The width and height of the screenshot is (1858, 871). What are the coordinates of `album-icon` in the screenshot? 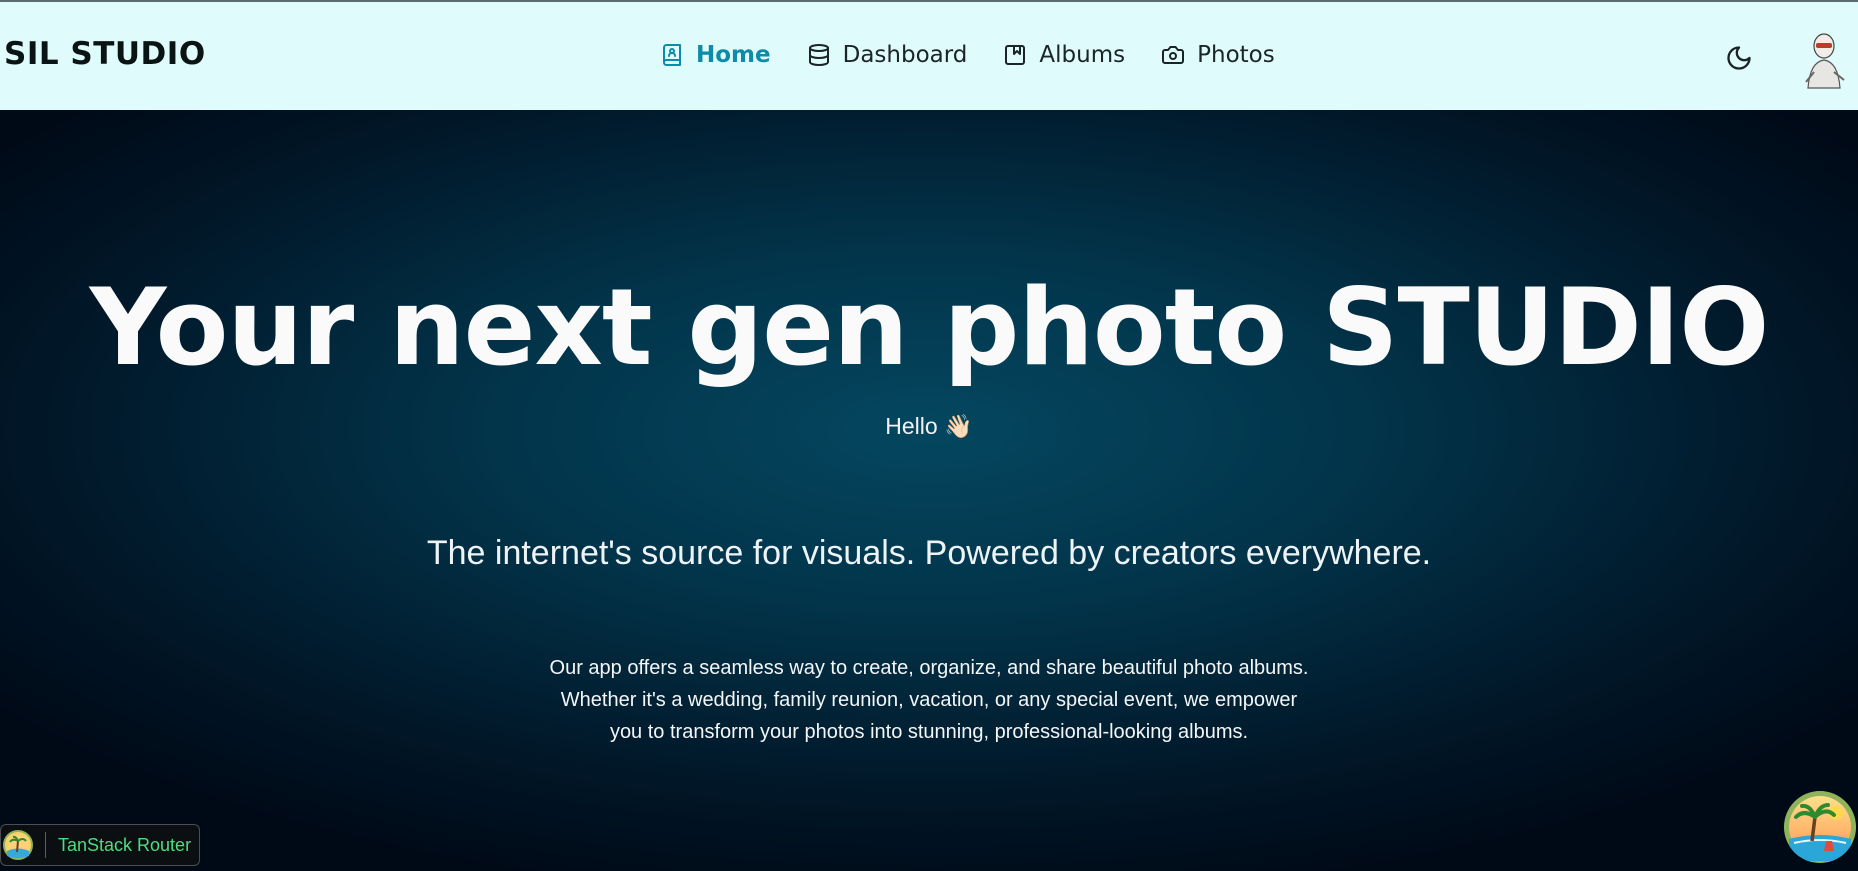 It's located at (1015, 55).